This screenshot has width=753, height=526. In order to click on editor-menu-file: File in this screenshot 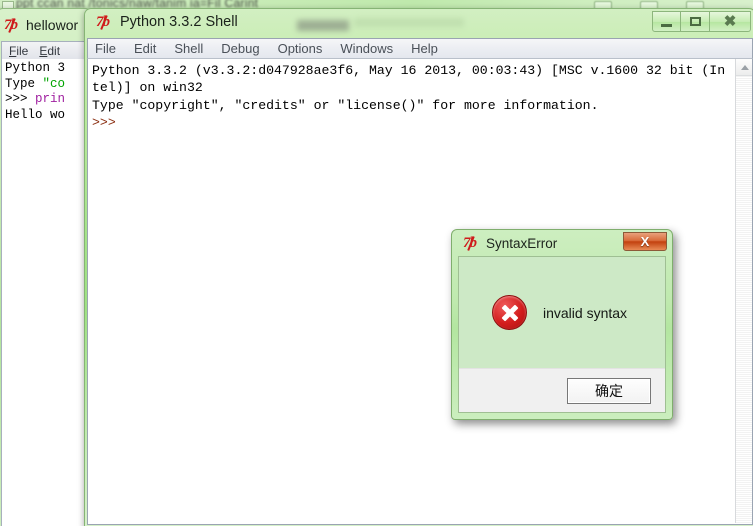, I will do `click(18, 51)`.